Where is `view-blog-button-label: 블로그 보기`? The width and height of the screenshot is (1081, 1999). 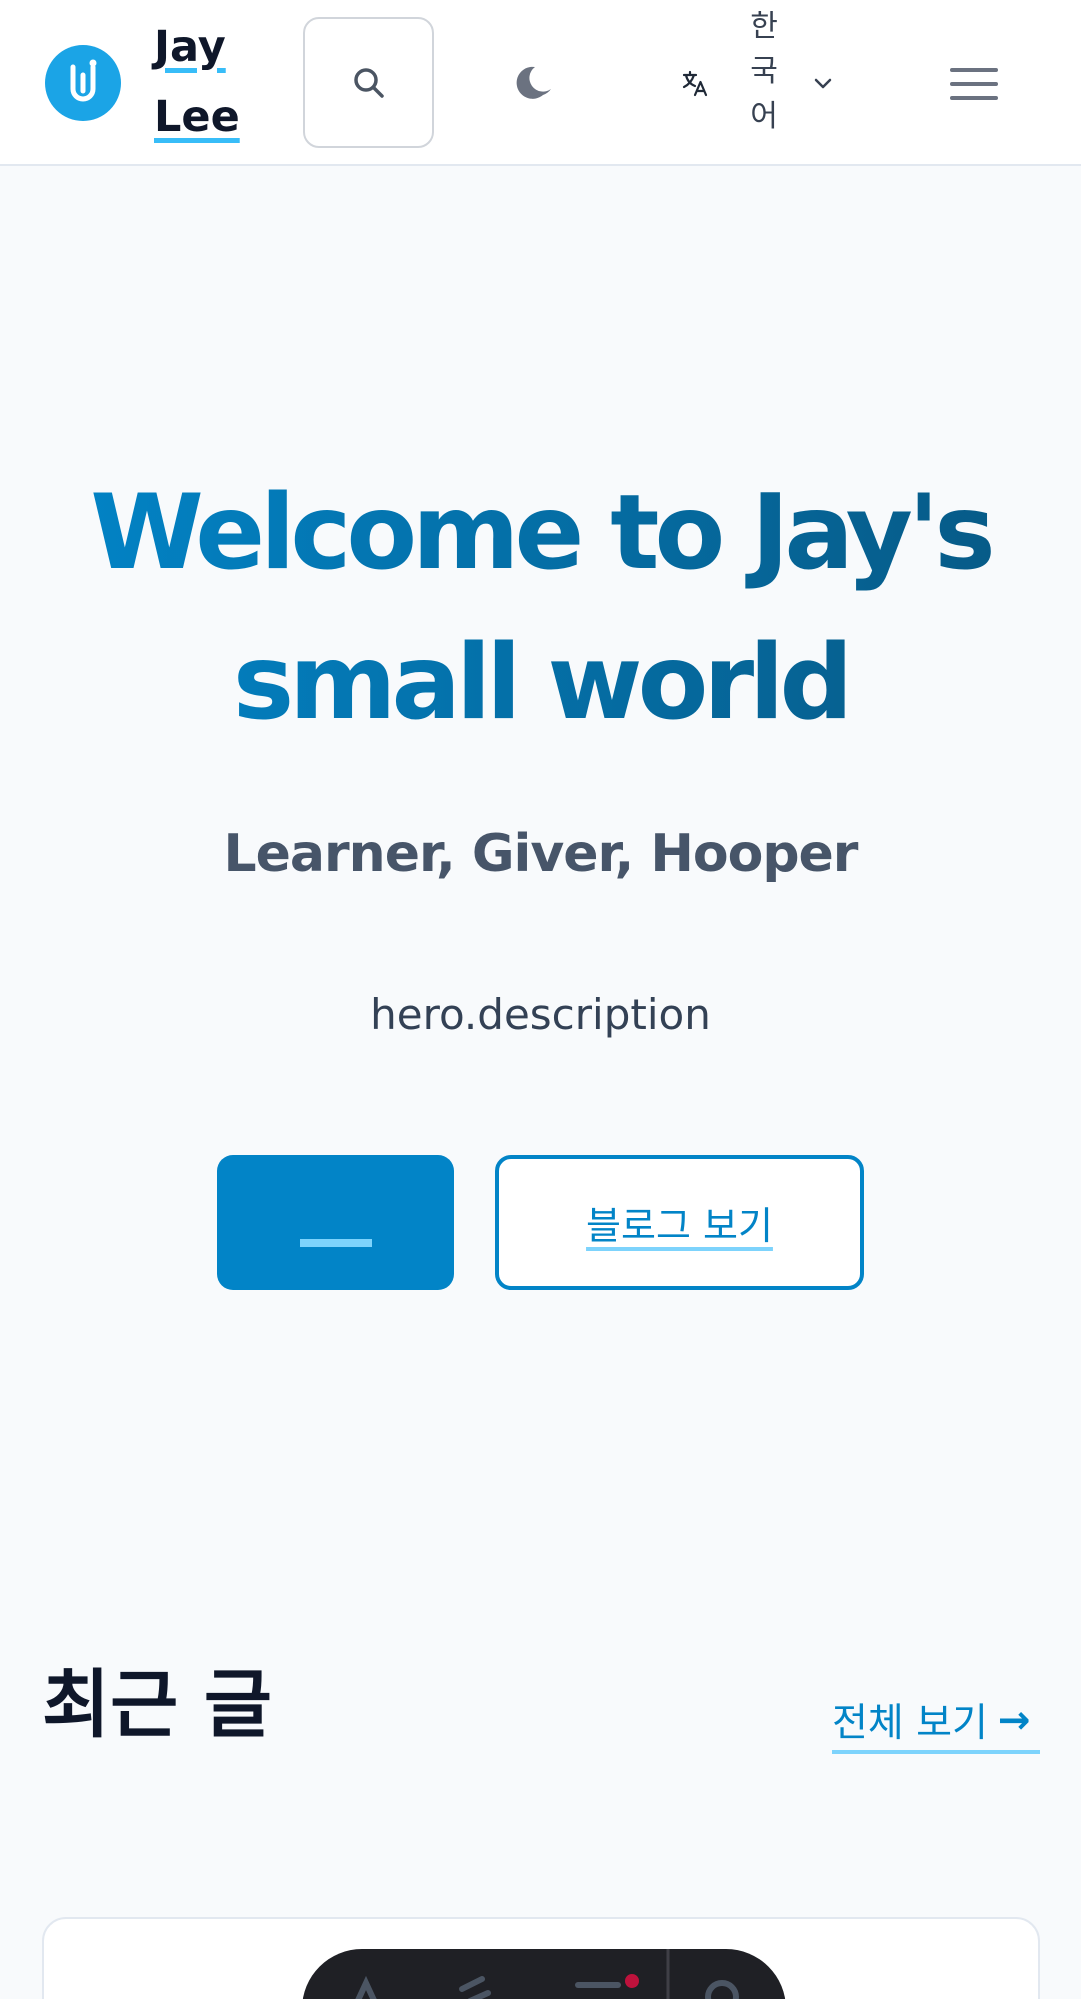 view-blog-button-label: 블로그 보기 is located at coordinates (679, 1226).